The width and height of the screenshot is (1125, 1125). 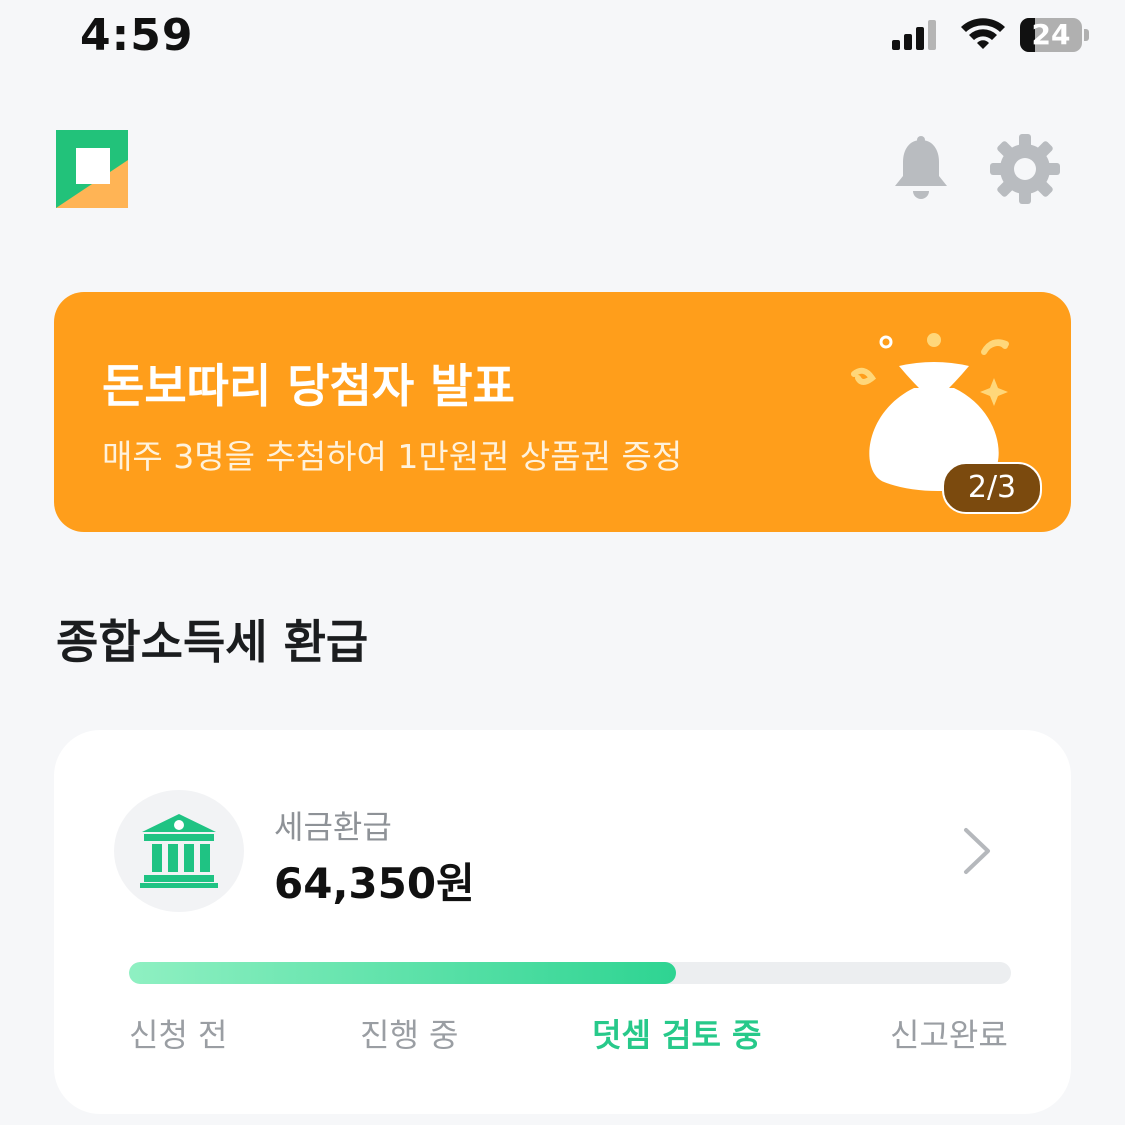 What do you see at coordinates (212, 642) in the screenshot?
I see `section-title: 종합소득세 환급` at bounding box center [212, 642].